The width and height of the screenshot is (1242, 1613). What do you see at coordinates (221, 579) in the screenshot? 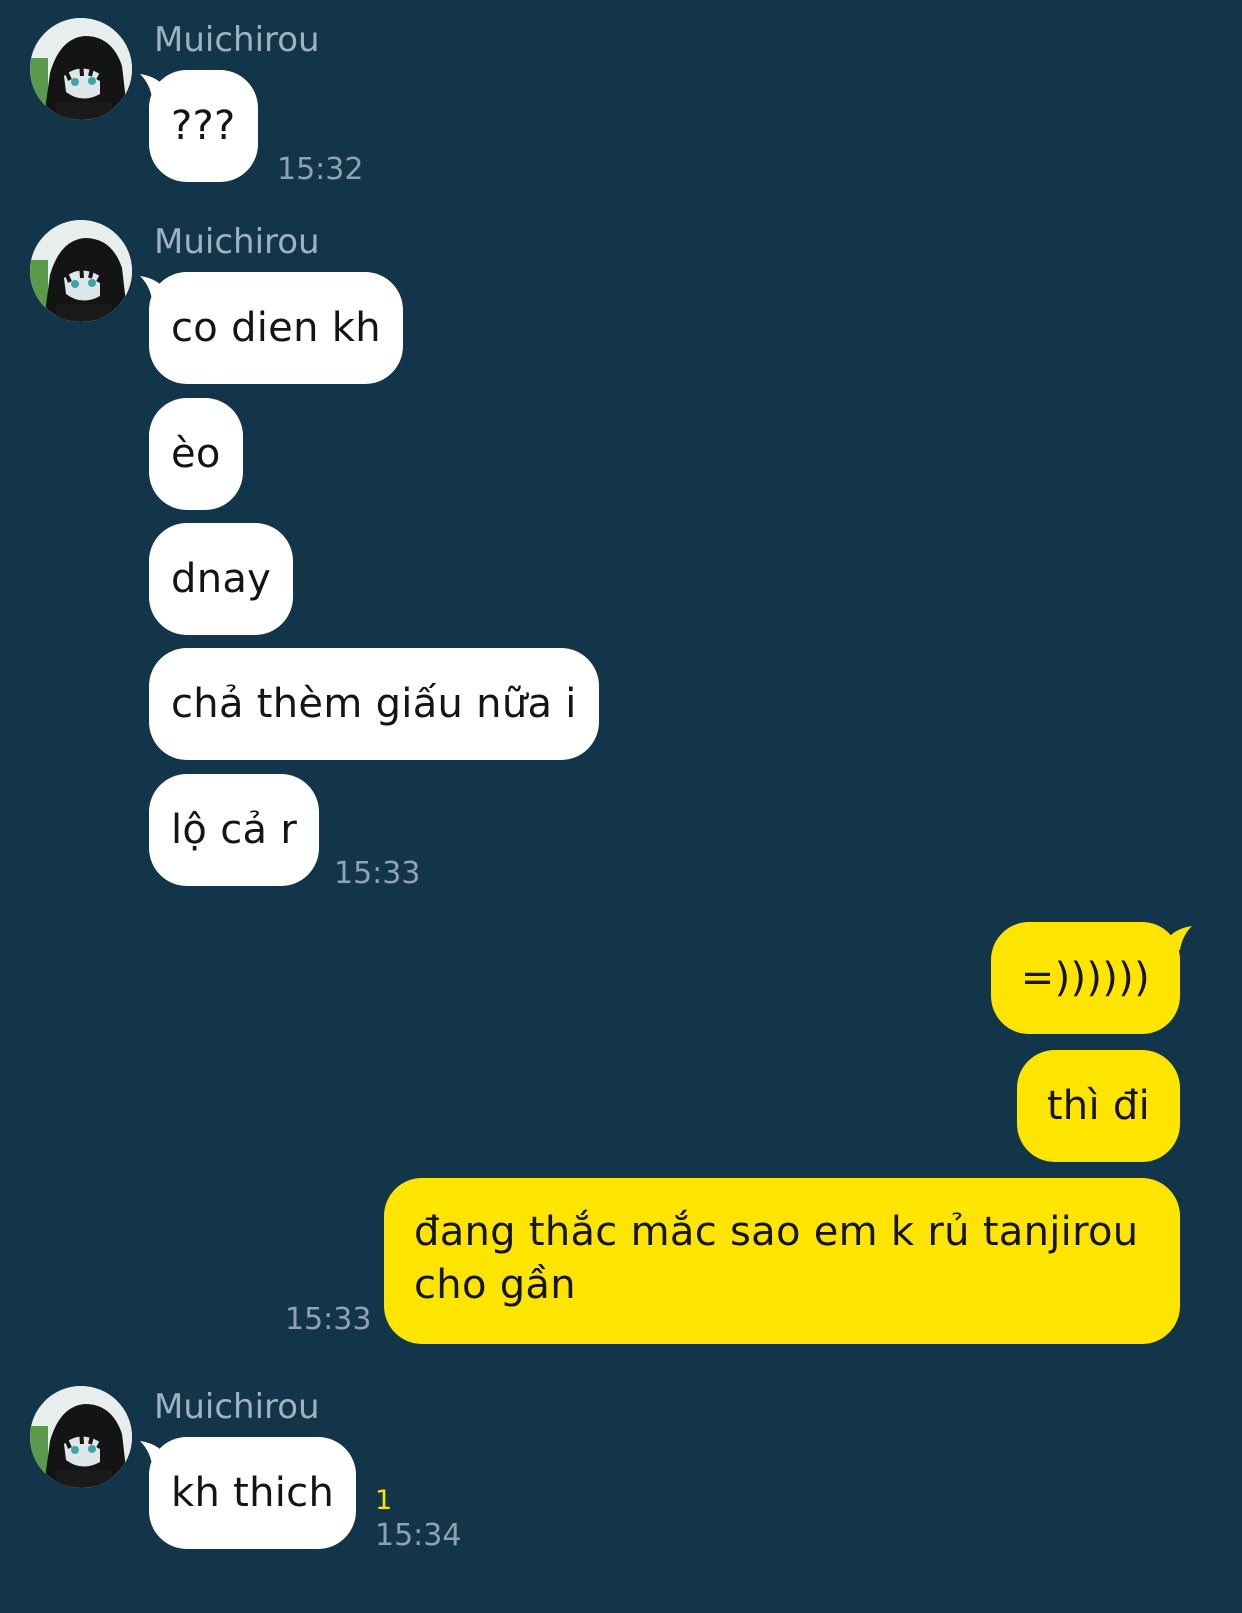
I see `message-bubble-incoming: dnay` at bounding box center [221, 579].